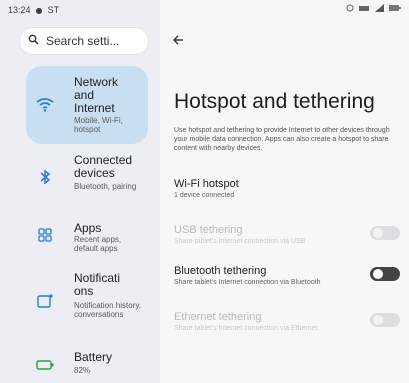 The height and width of the screenshot is (383, 409). What do you see at coordinates (204, 195) in the screenshot?
I see `setting-sub: 1 device connected` at bounding box center [204, 195].